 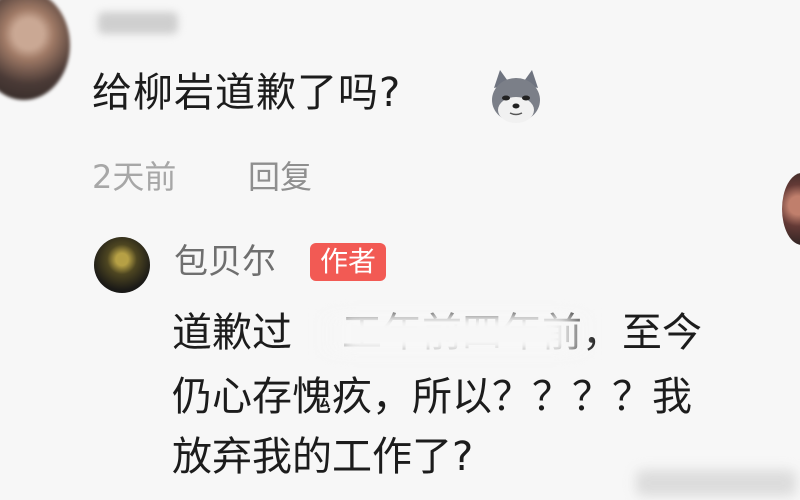 I want to click on top-comment-text: 给柳岩道歉了吗?, so click(x=247, y=93).